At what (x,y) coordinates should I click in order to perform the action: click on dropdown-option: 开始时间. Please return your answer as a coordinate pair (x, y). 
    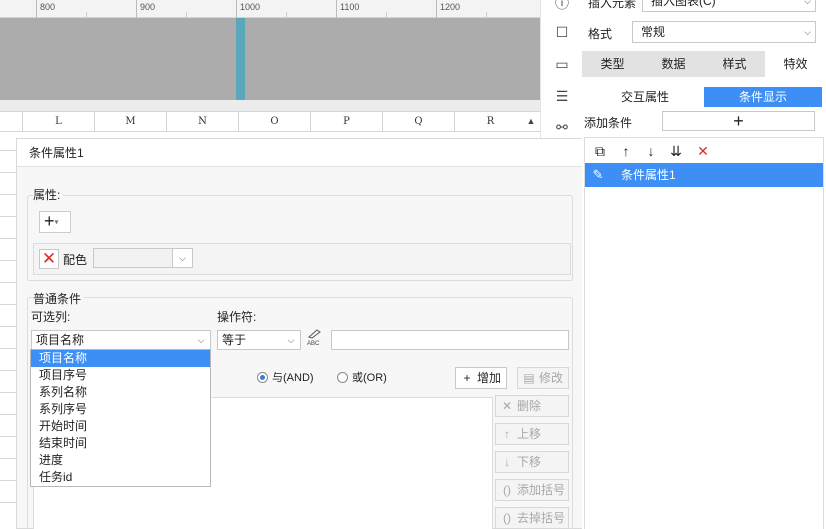
    Looking at the image, I should click on (120, 426).